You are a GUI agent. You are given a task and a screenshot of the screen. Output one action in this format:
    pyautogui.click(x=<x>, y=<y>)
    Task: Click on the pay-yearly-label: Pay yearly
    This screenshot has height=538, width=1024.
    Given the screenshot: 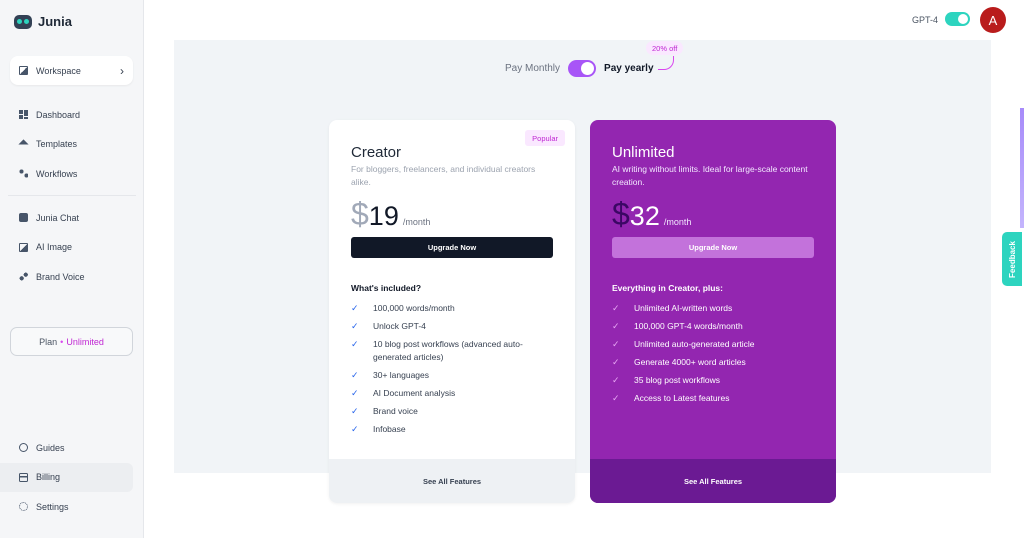 What is the action you would take?
    pyautogui.click(x=629, y=68)
    